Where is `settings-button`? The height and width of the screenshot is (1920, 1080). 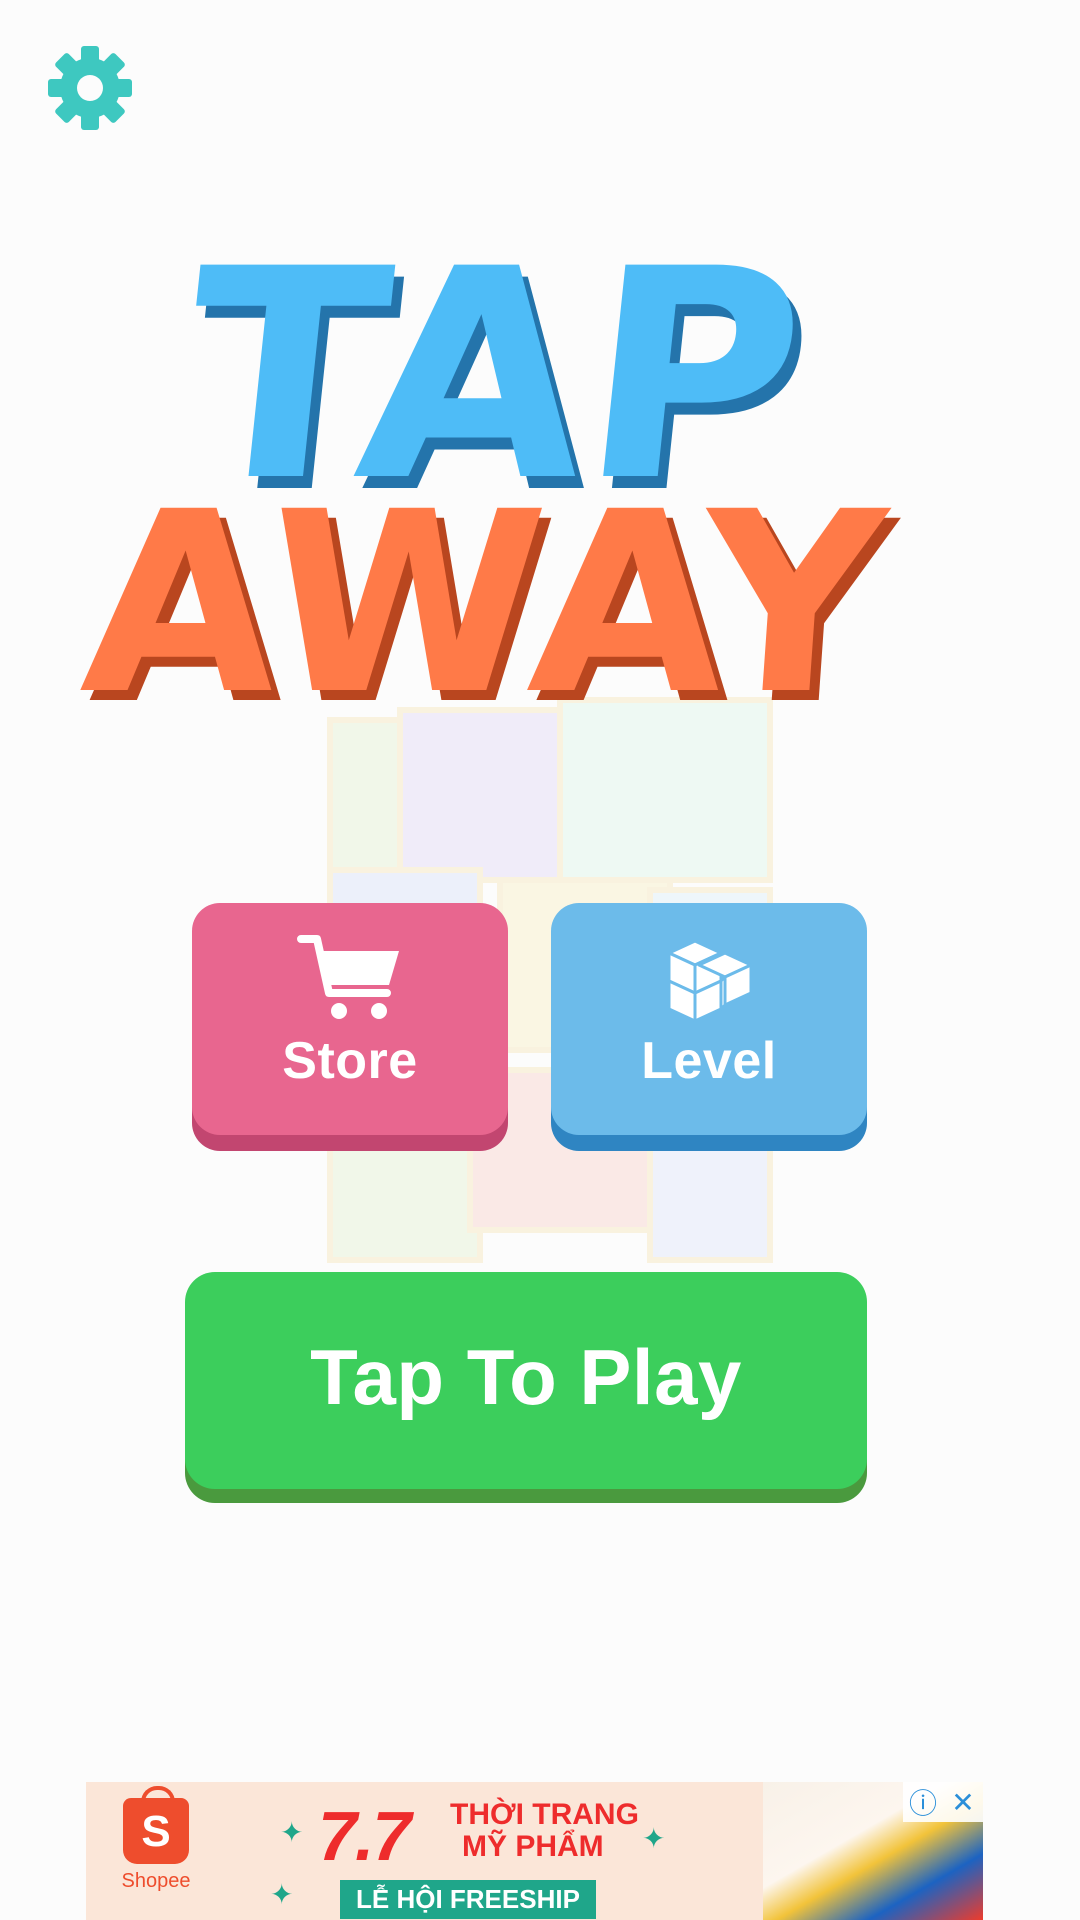
settings-button is located at coordinates (90, 88).